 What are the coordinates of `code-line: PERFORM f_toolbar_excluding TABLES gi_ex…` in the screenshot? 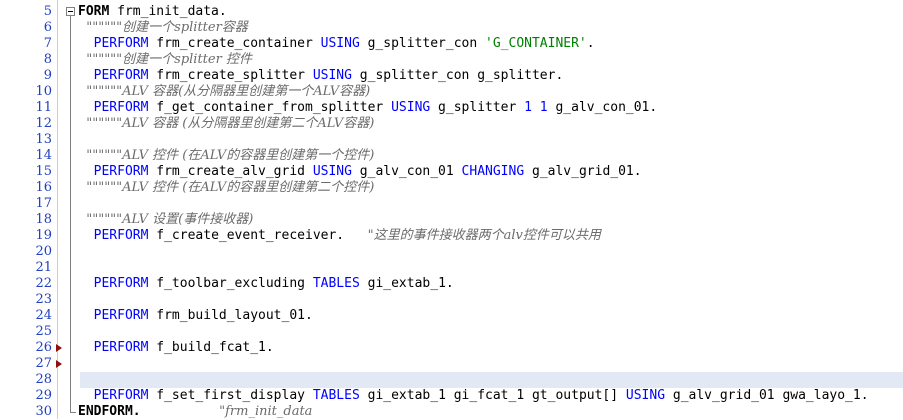 It's located at (490, 284).